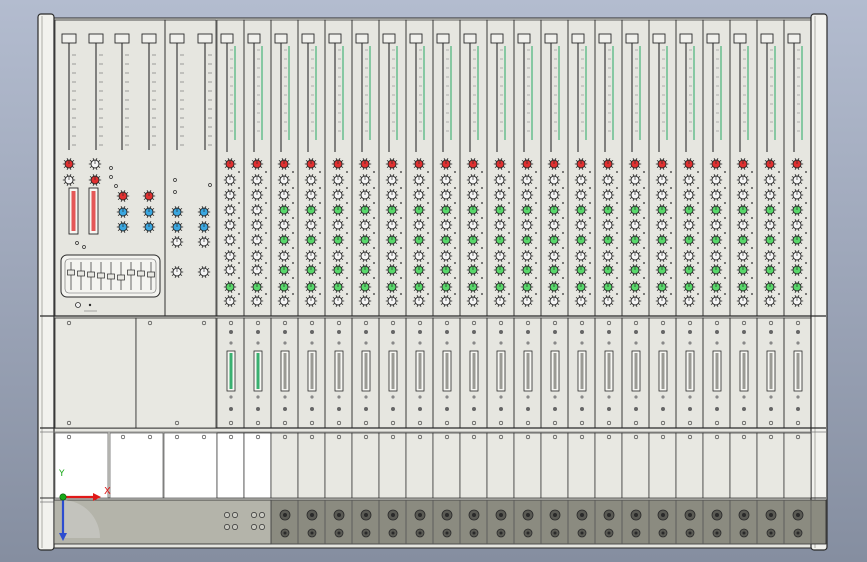 The width and height of the screenshot is (867, 562). What do you see at coordinates (254, 527) in the screenshot?
I see `small-jack` at bounding box center [254, 527].